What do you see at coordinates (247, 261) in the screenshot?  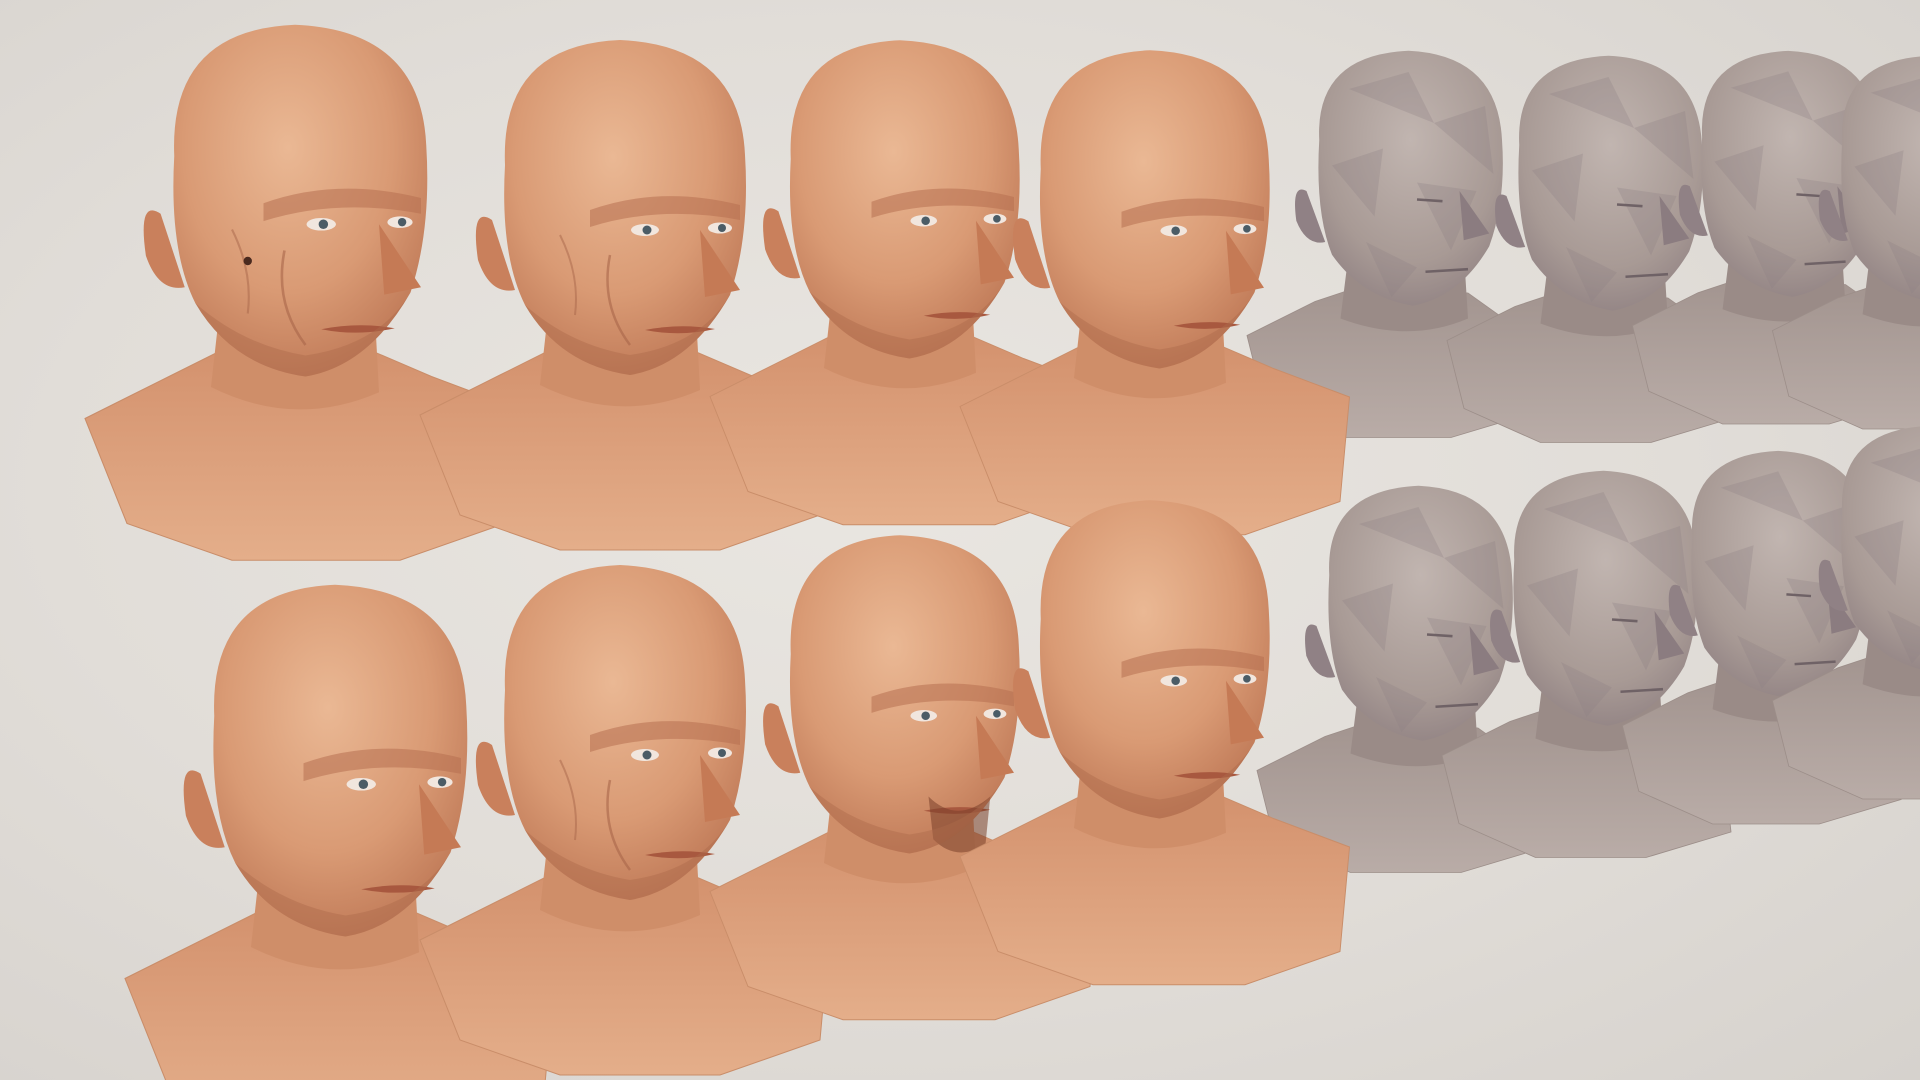 I see `mole-mark` at bounding box center [247, 261].